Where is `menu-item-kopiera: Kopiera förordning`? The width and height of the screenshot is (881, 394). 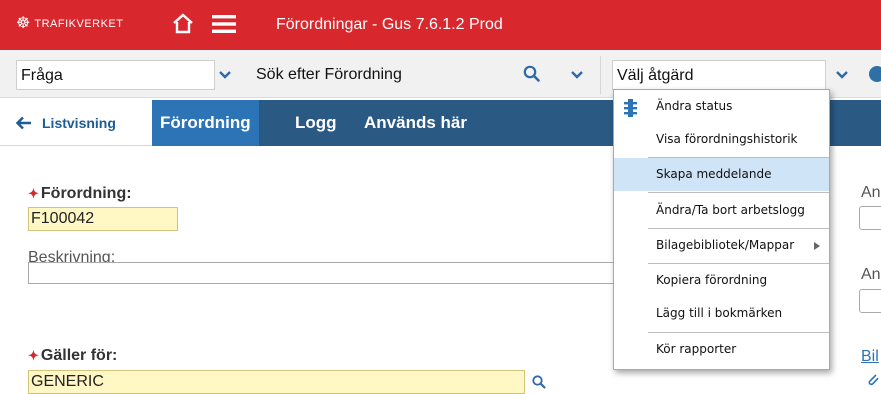 menu-item-kopiera: Kopiera förordning is located at coordinates (721, 280).